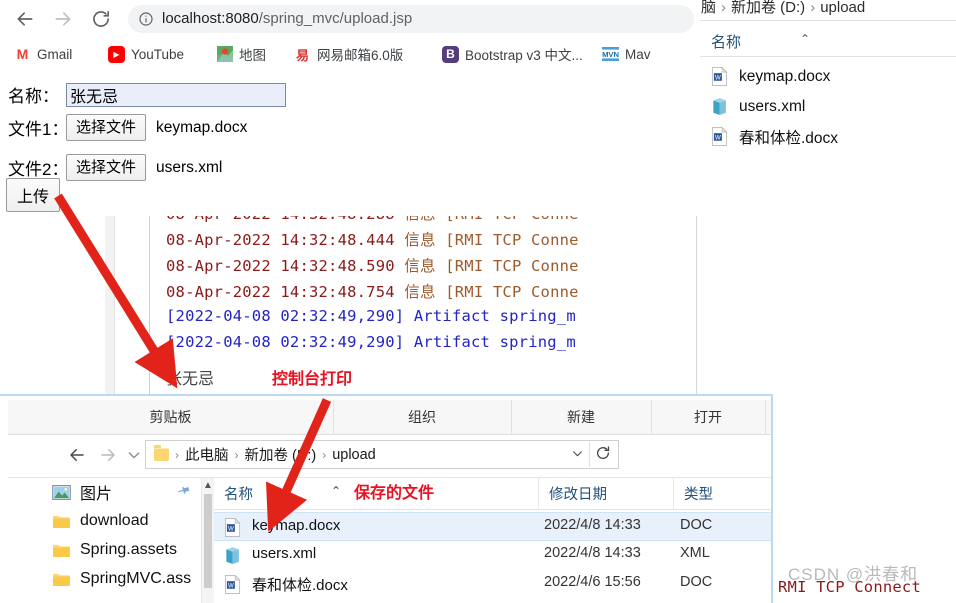  Describe the element at coordinates (210, 18) in the screenshot. I see `url-host: localhost:8080` at that location.